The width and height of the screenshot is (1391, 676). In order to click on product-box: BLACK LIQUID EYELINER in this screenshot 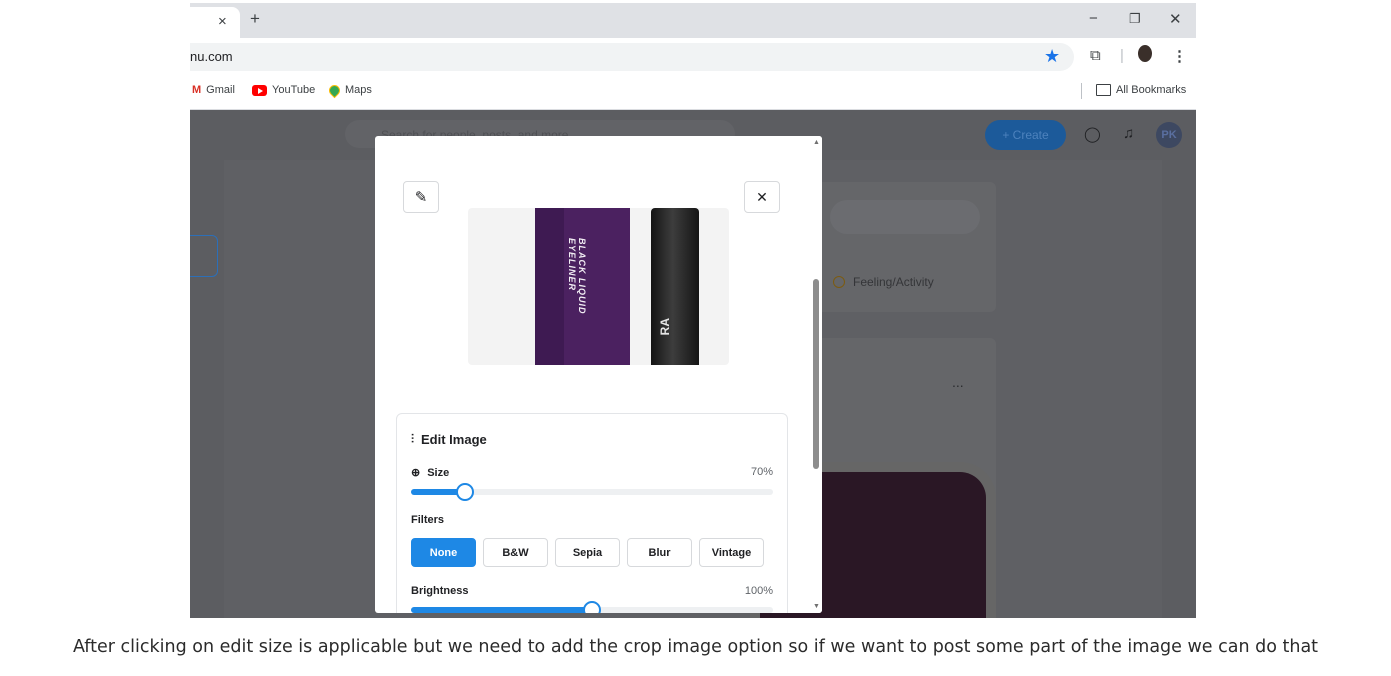, I will do `click(582, 286)`.